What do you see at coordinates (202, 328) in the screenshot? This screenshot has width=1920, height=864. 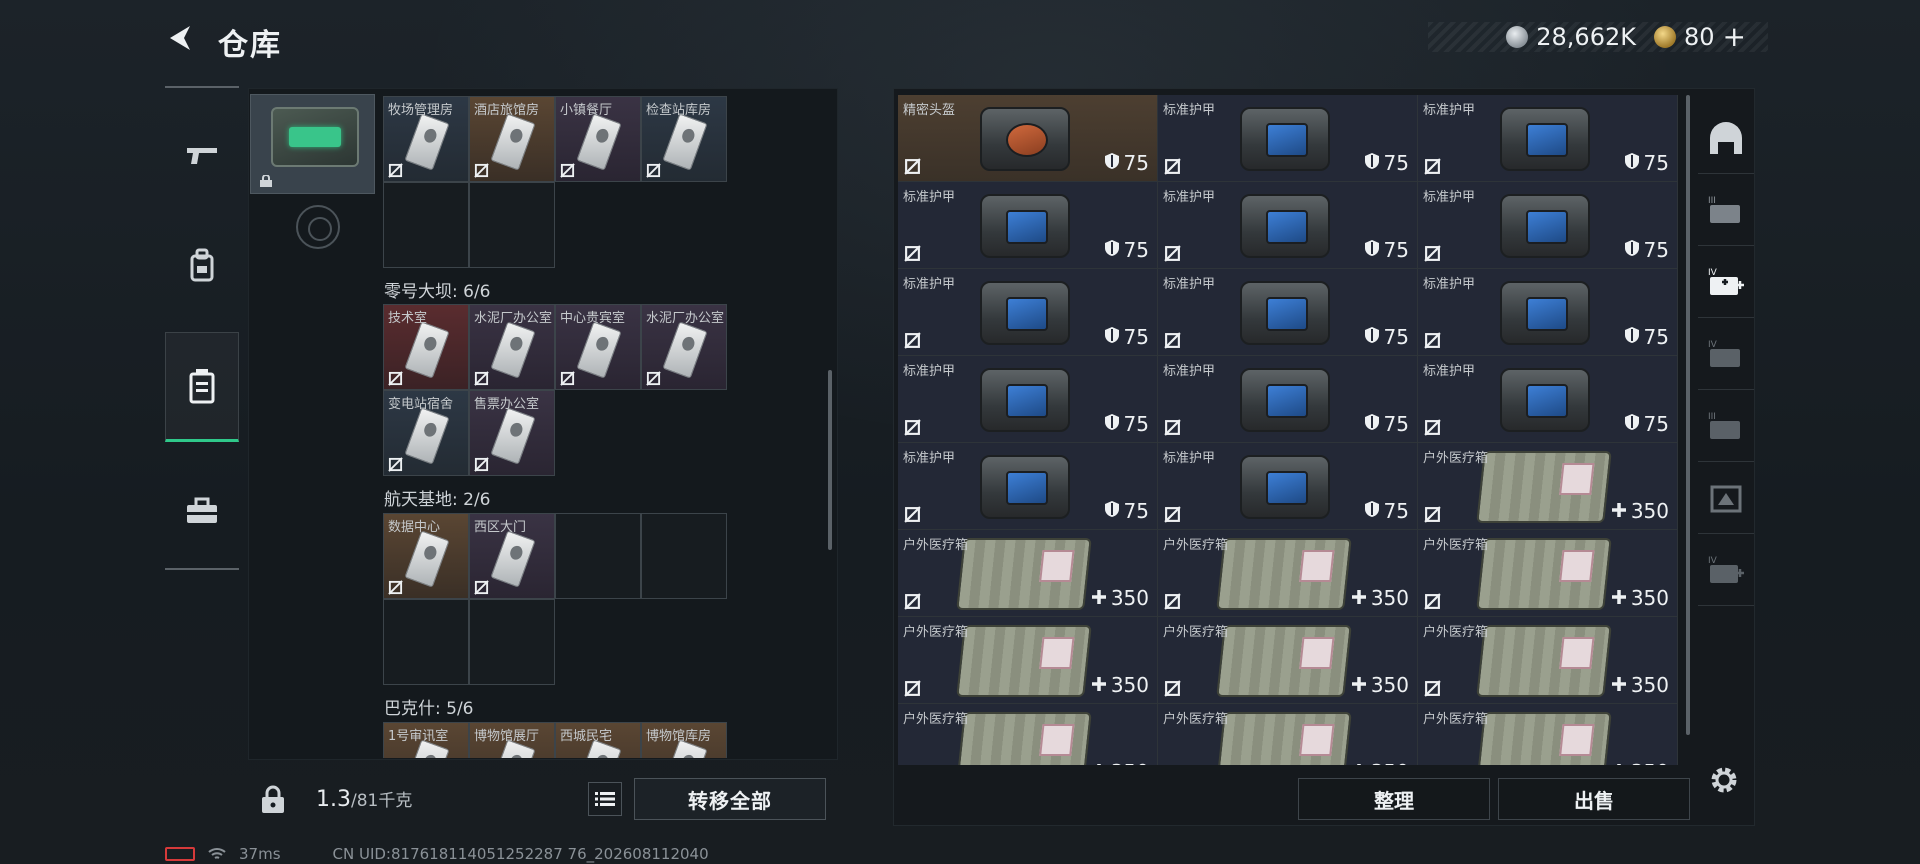 I see `category-rail` at bounding box center [202, 328].